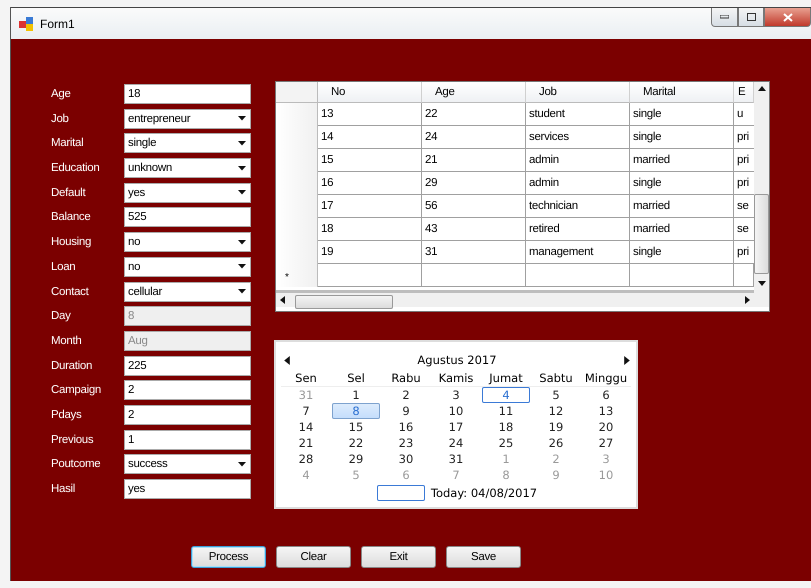 The height and width of the screenshot is (588, 811). I want to click on dropdown: entrepreneur, so click(187, 118).